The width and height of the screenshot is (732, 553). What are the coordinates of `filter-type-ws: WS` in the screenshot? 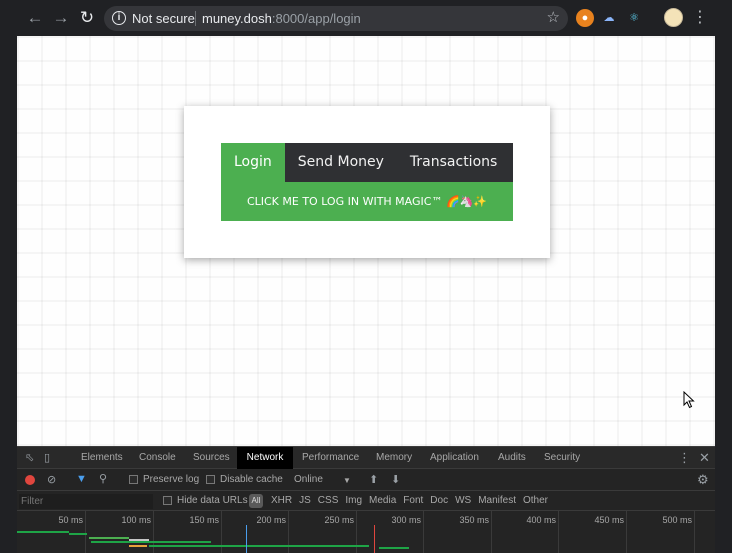 It's located at (463, 500).